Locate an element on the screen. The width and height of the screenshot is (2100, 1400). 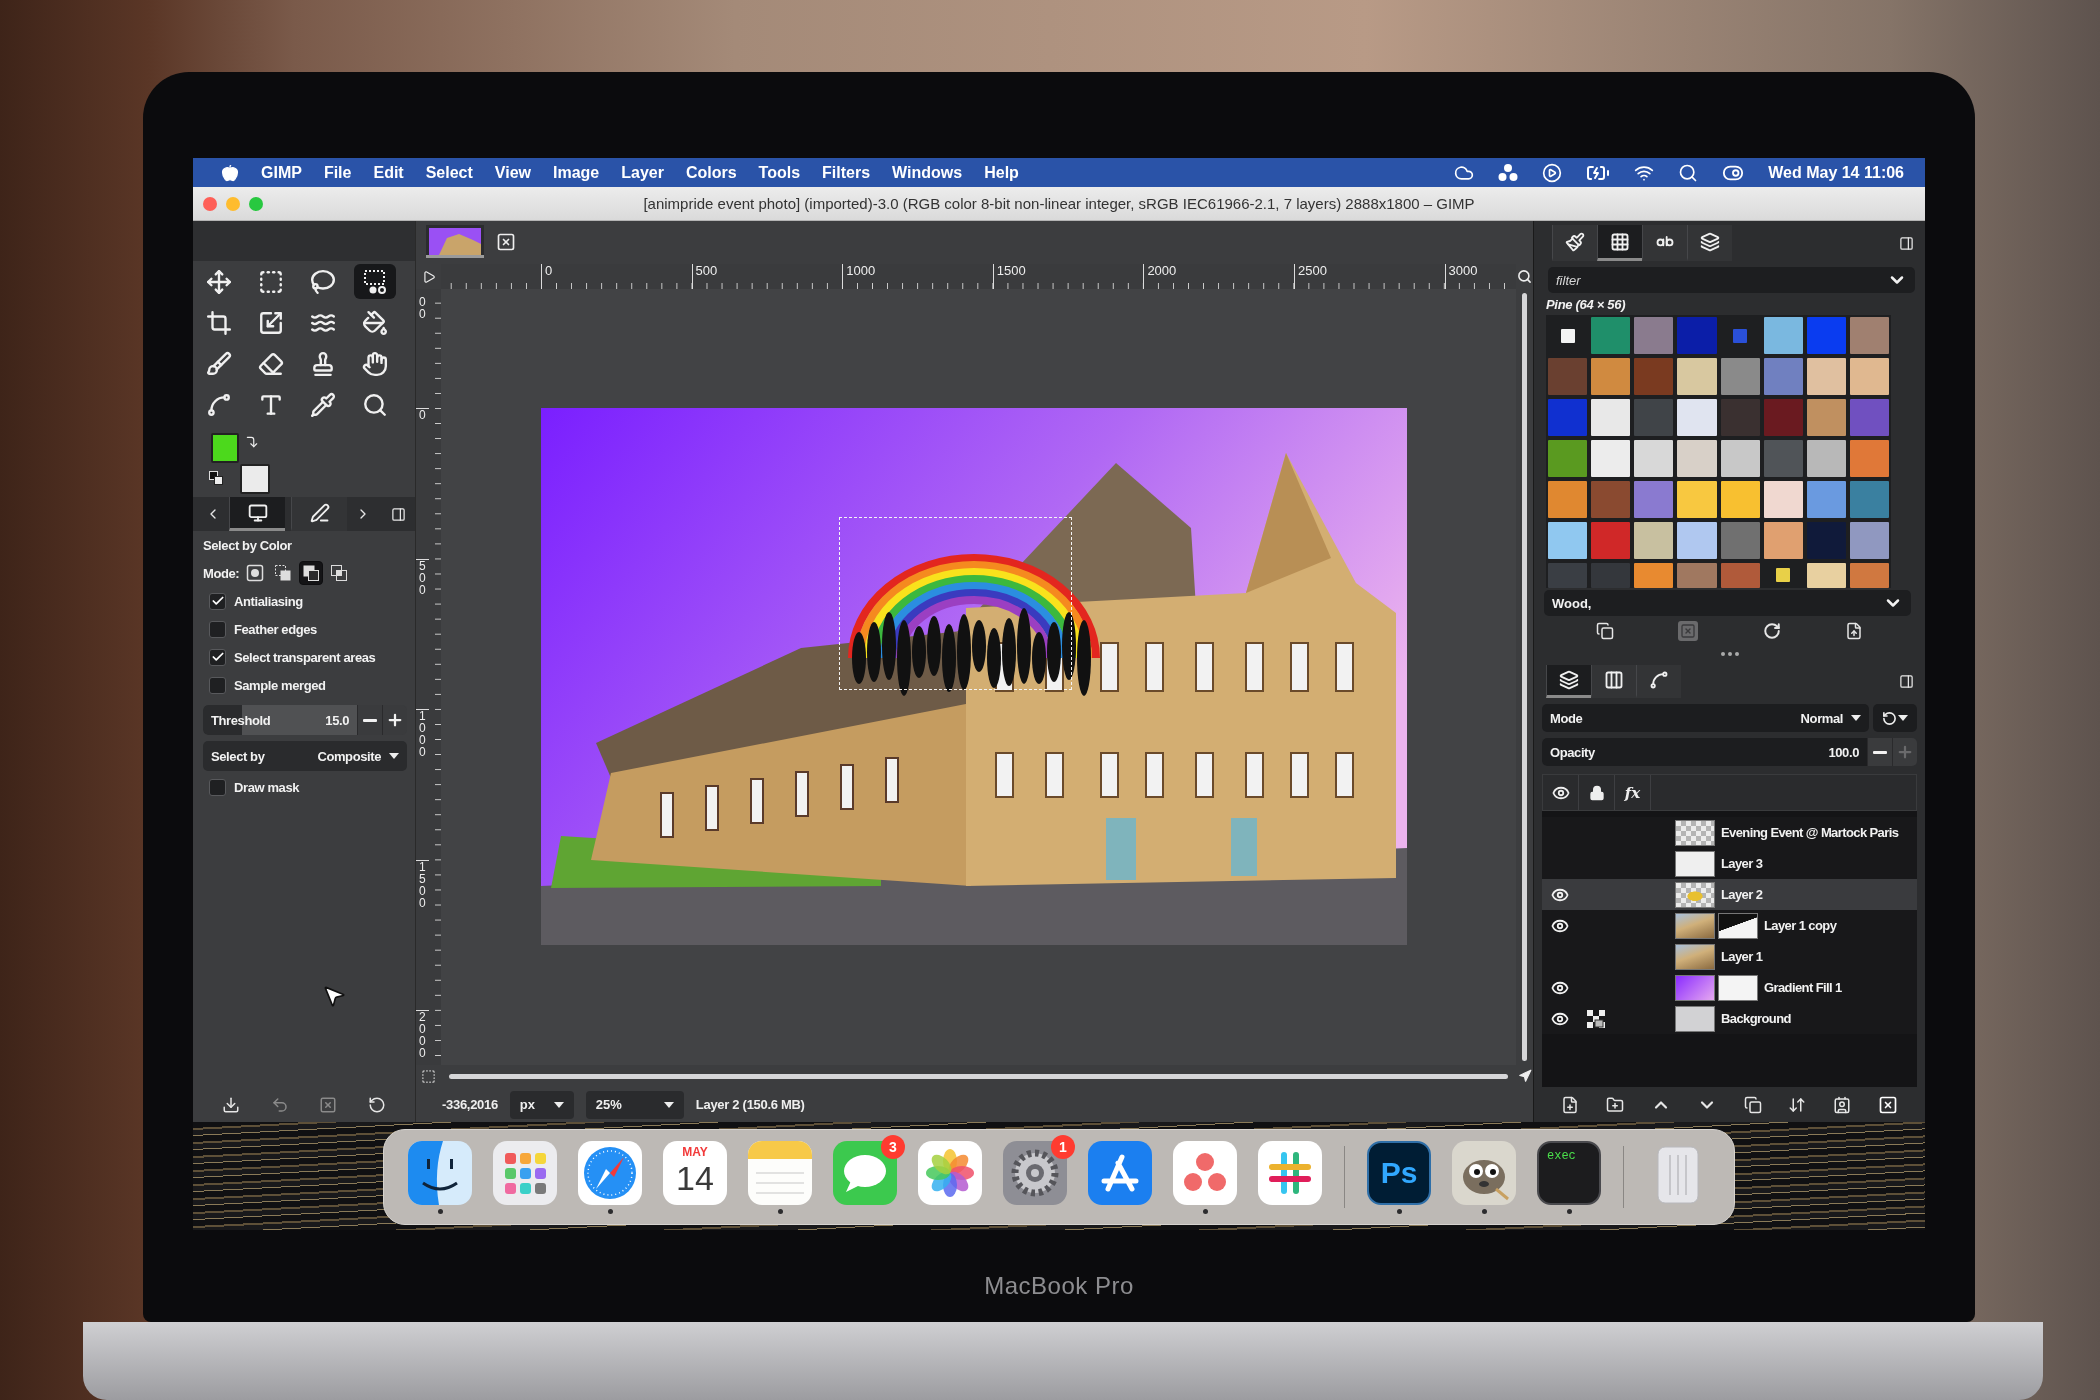
dashed-square-icon is located at coordinates (428, 1076).